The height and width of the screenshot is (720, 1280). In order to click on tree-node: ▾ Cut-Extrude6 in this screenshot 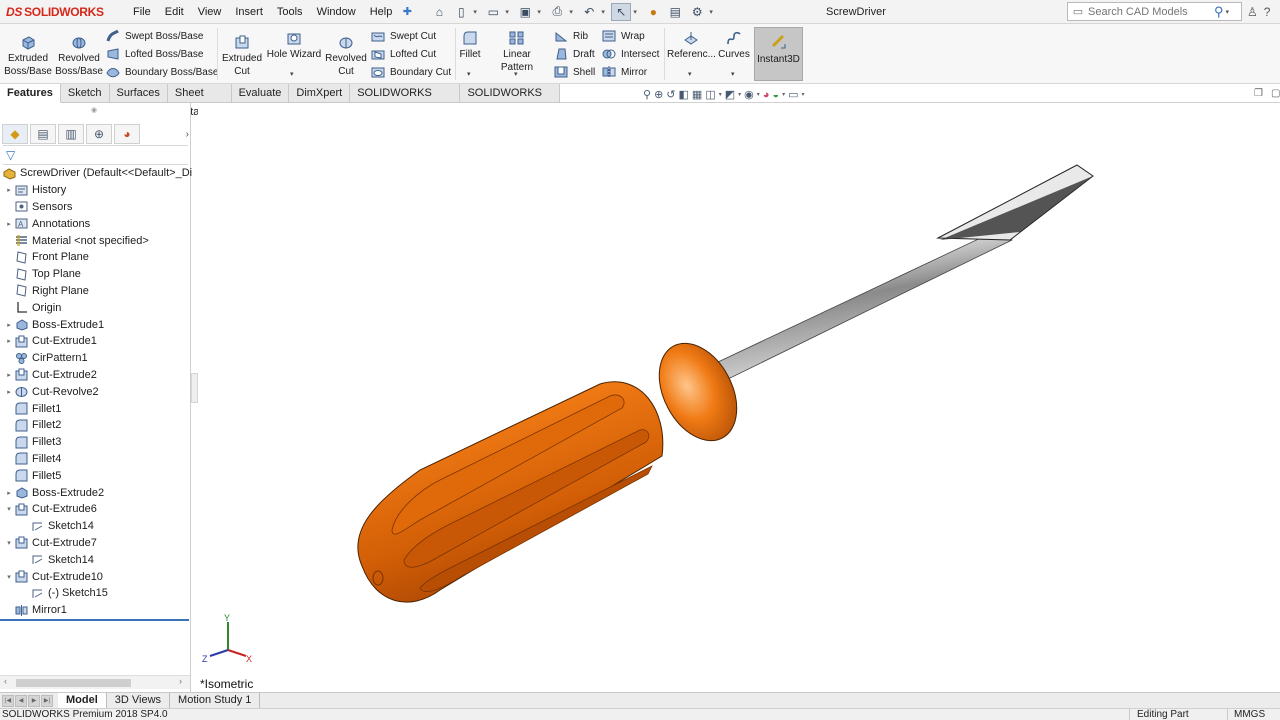, I will do `click(95, 509)`.